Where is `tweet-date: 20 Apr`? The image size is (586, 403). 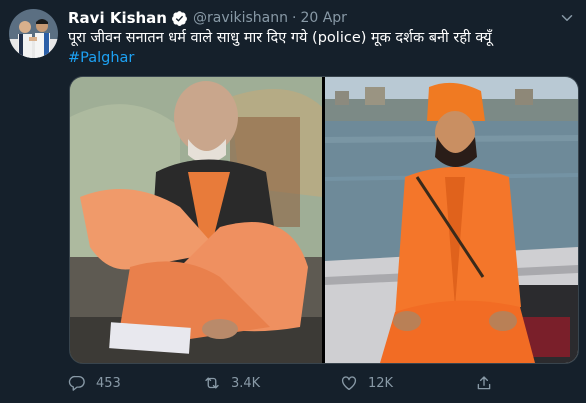
tweet-date: 20 Apr is located at coordinates (323, 18).